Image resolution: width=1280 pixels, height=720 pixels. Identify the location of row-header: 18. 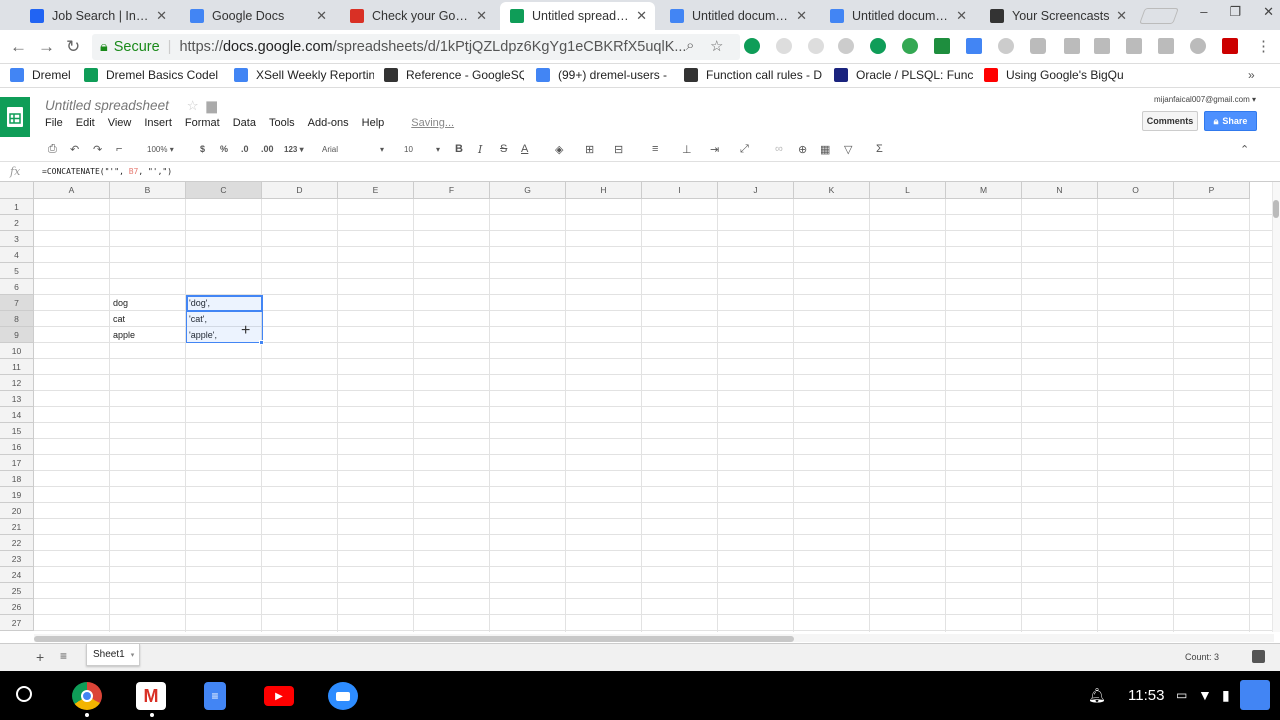
(17, 479).